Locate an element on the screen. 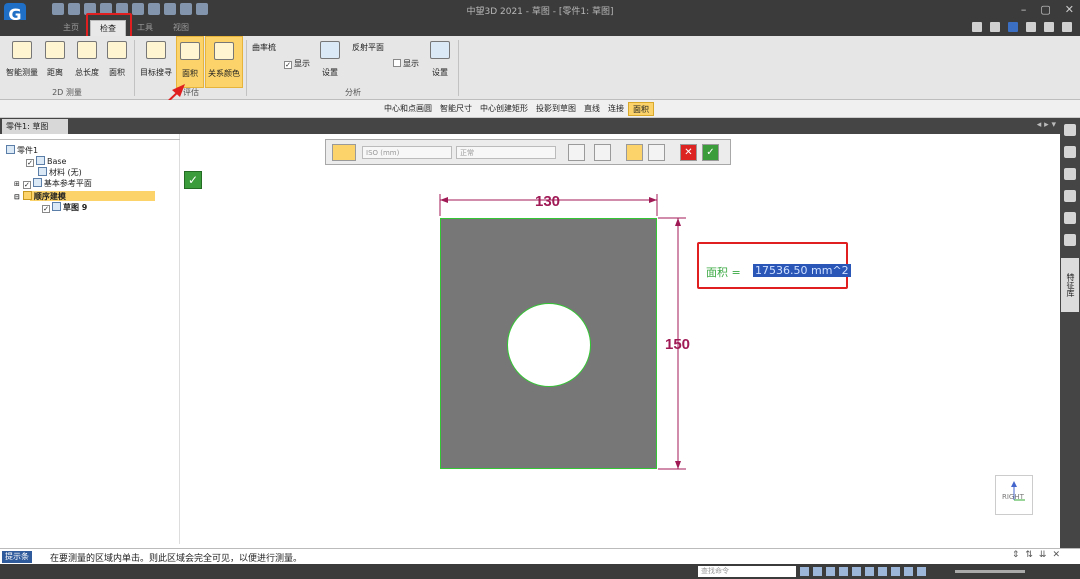  total-length-icon is located at coordinates (87, 50).